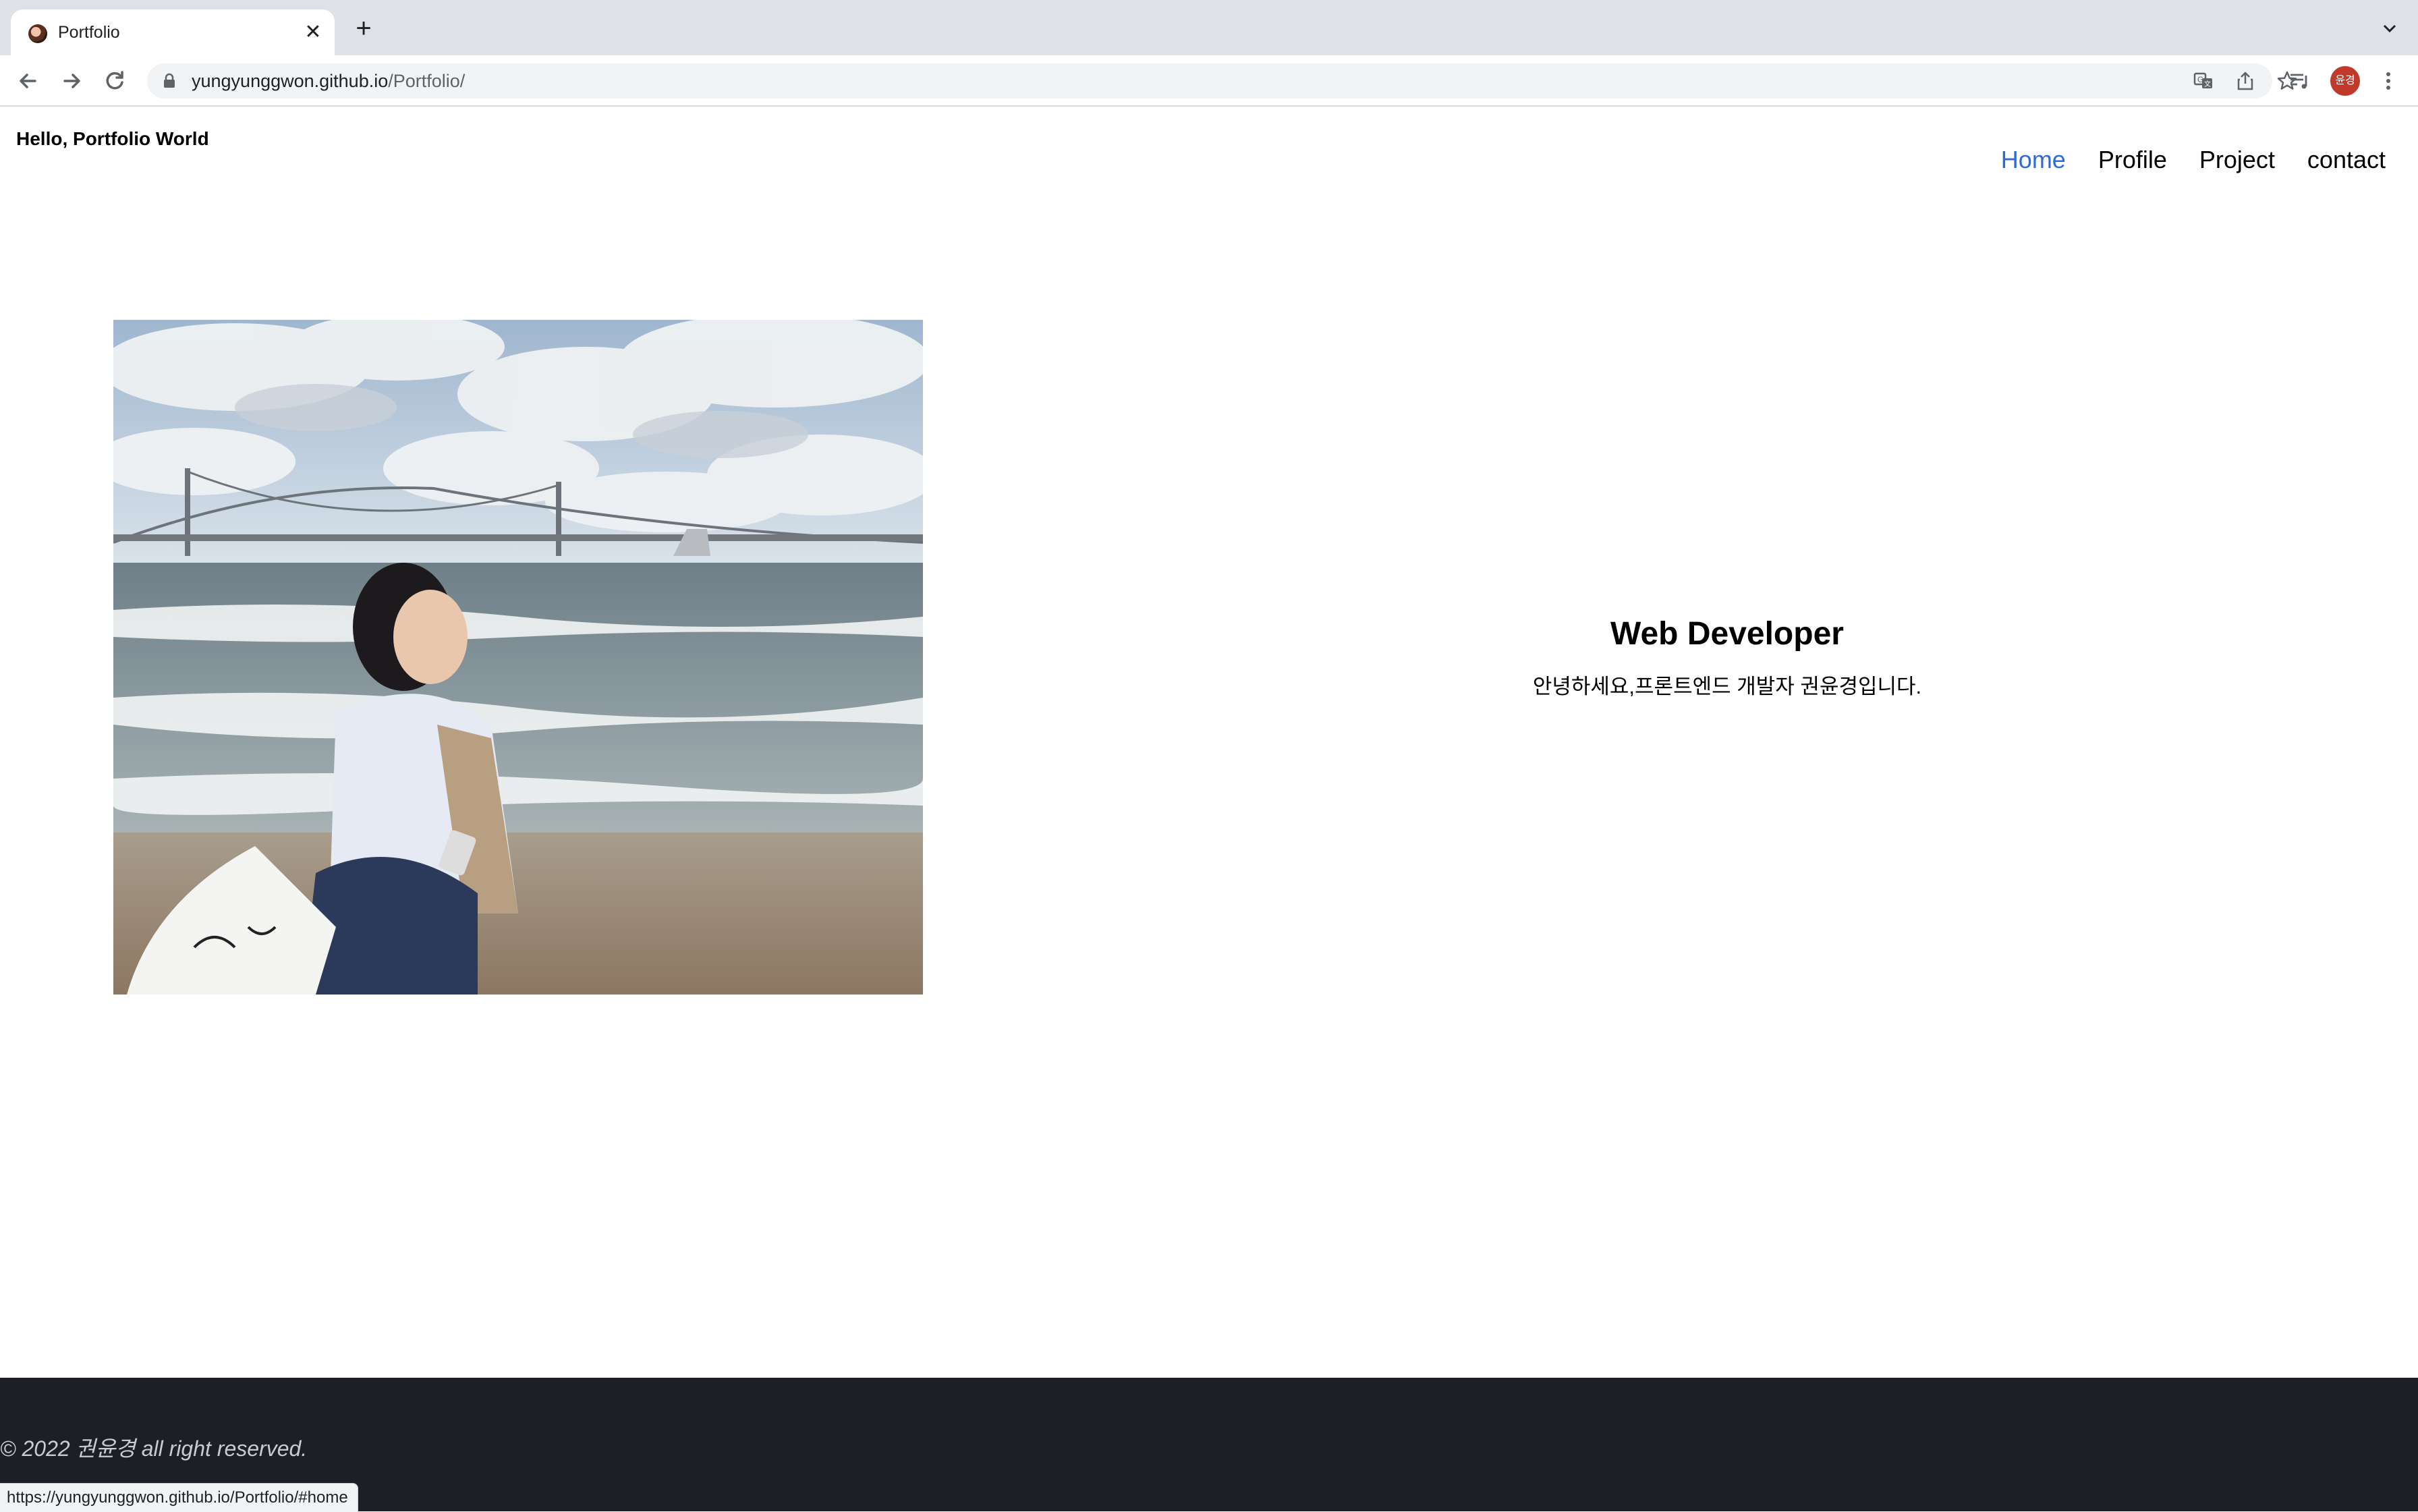  What do you see at coordinates (2388, 81) in the screenshot?
I see `menu-icon` at bounding box center [2388, 81].